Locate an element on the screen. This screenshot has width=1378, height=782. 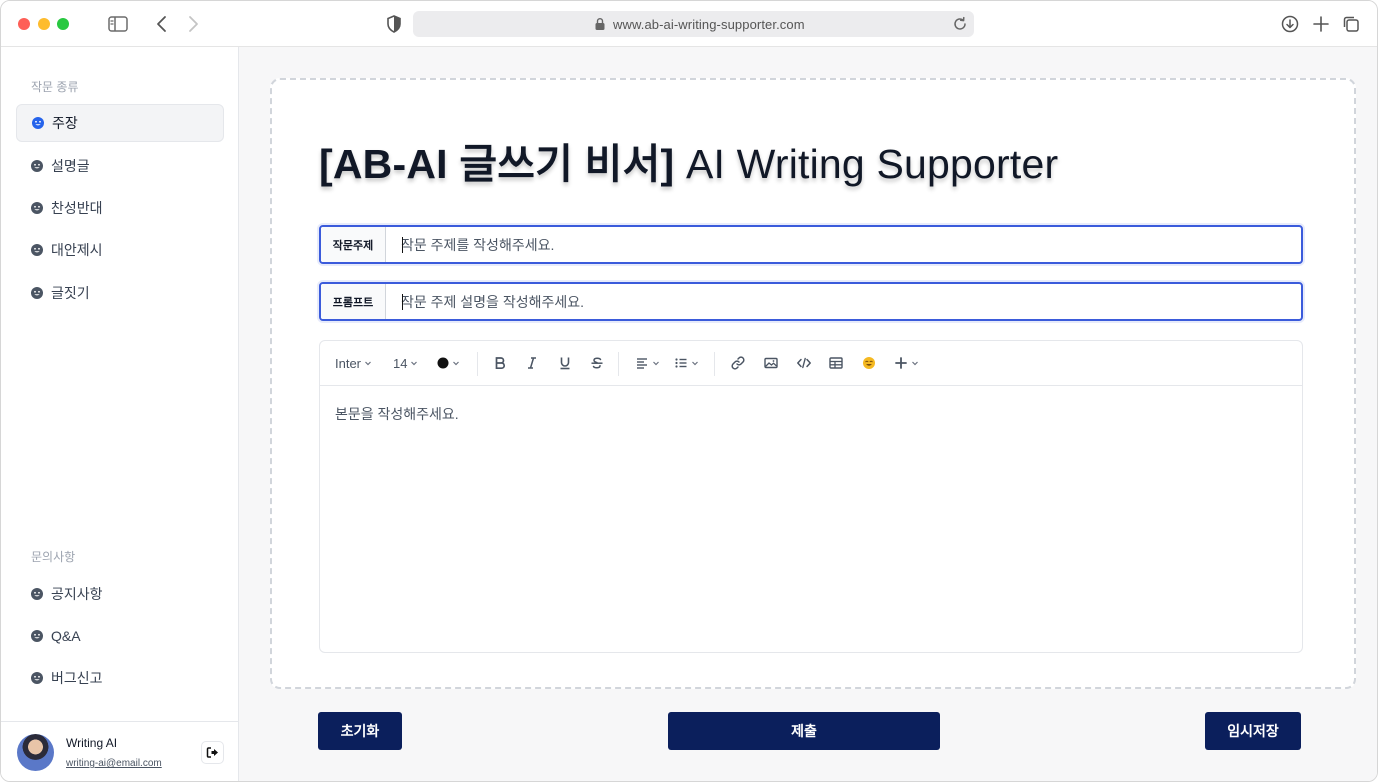
download-icon is located at coordinates (1290, 24).